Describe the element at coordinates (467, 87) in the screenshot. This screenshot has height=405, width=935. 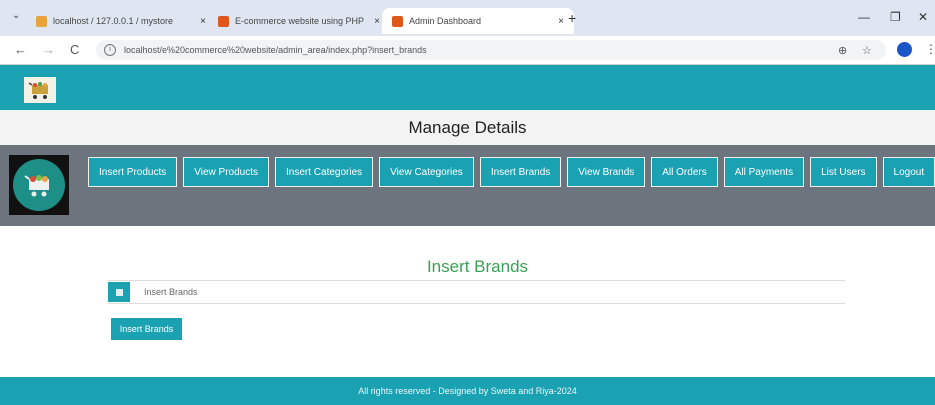
I see `site-header` at that location.